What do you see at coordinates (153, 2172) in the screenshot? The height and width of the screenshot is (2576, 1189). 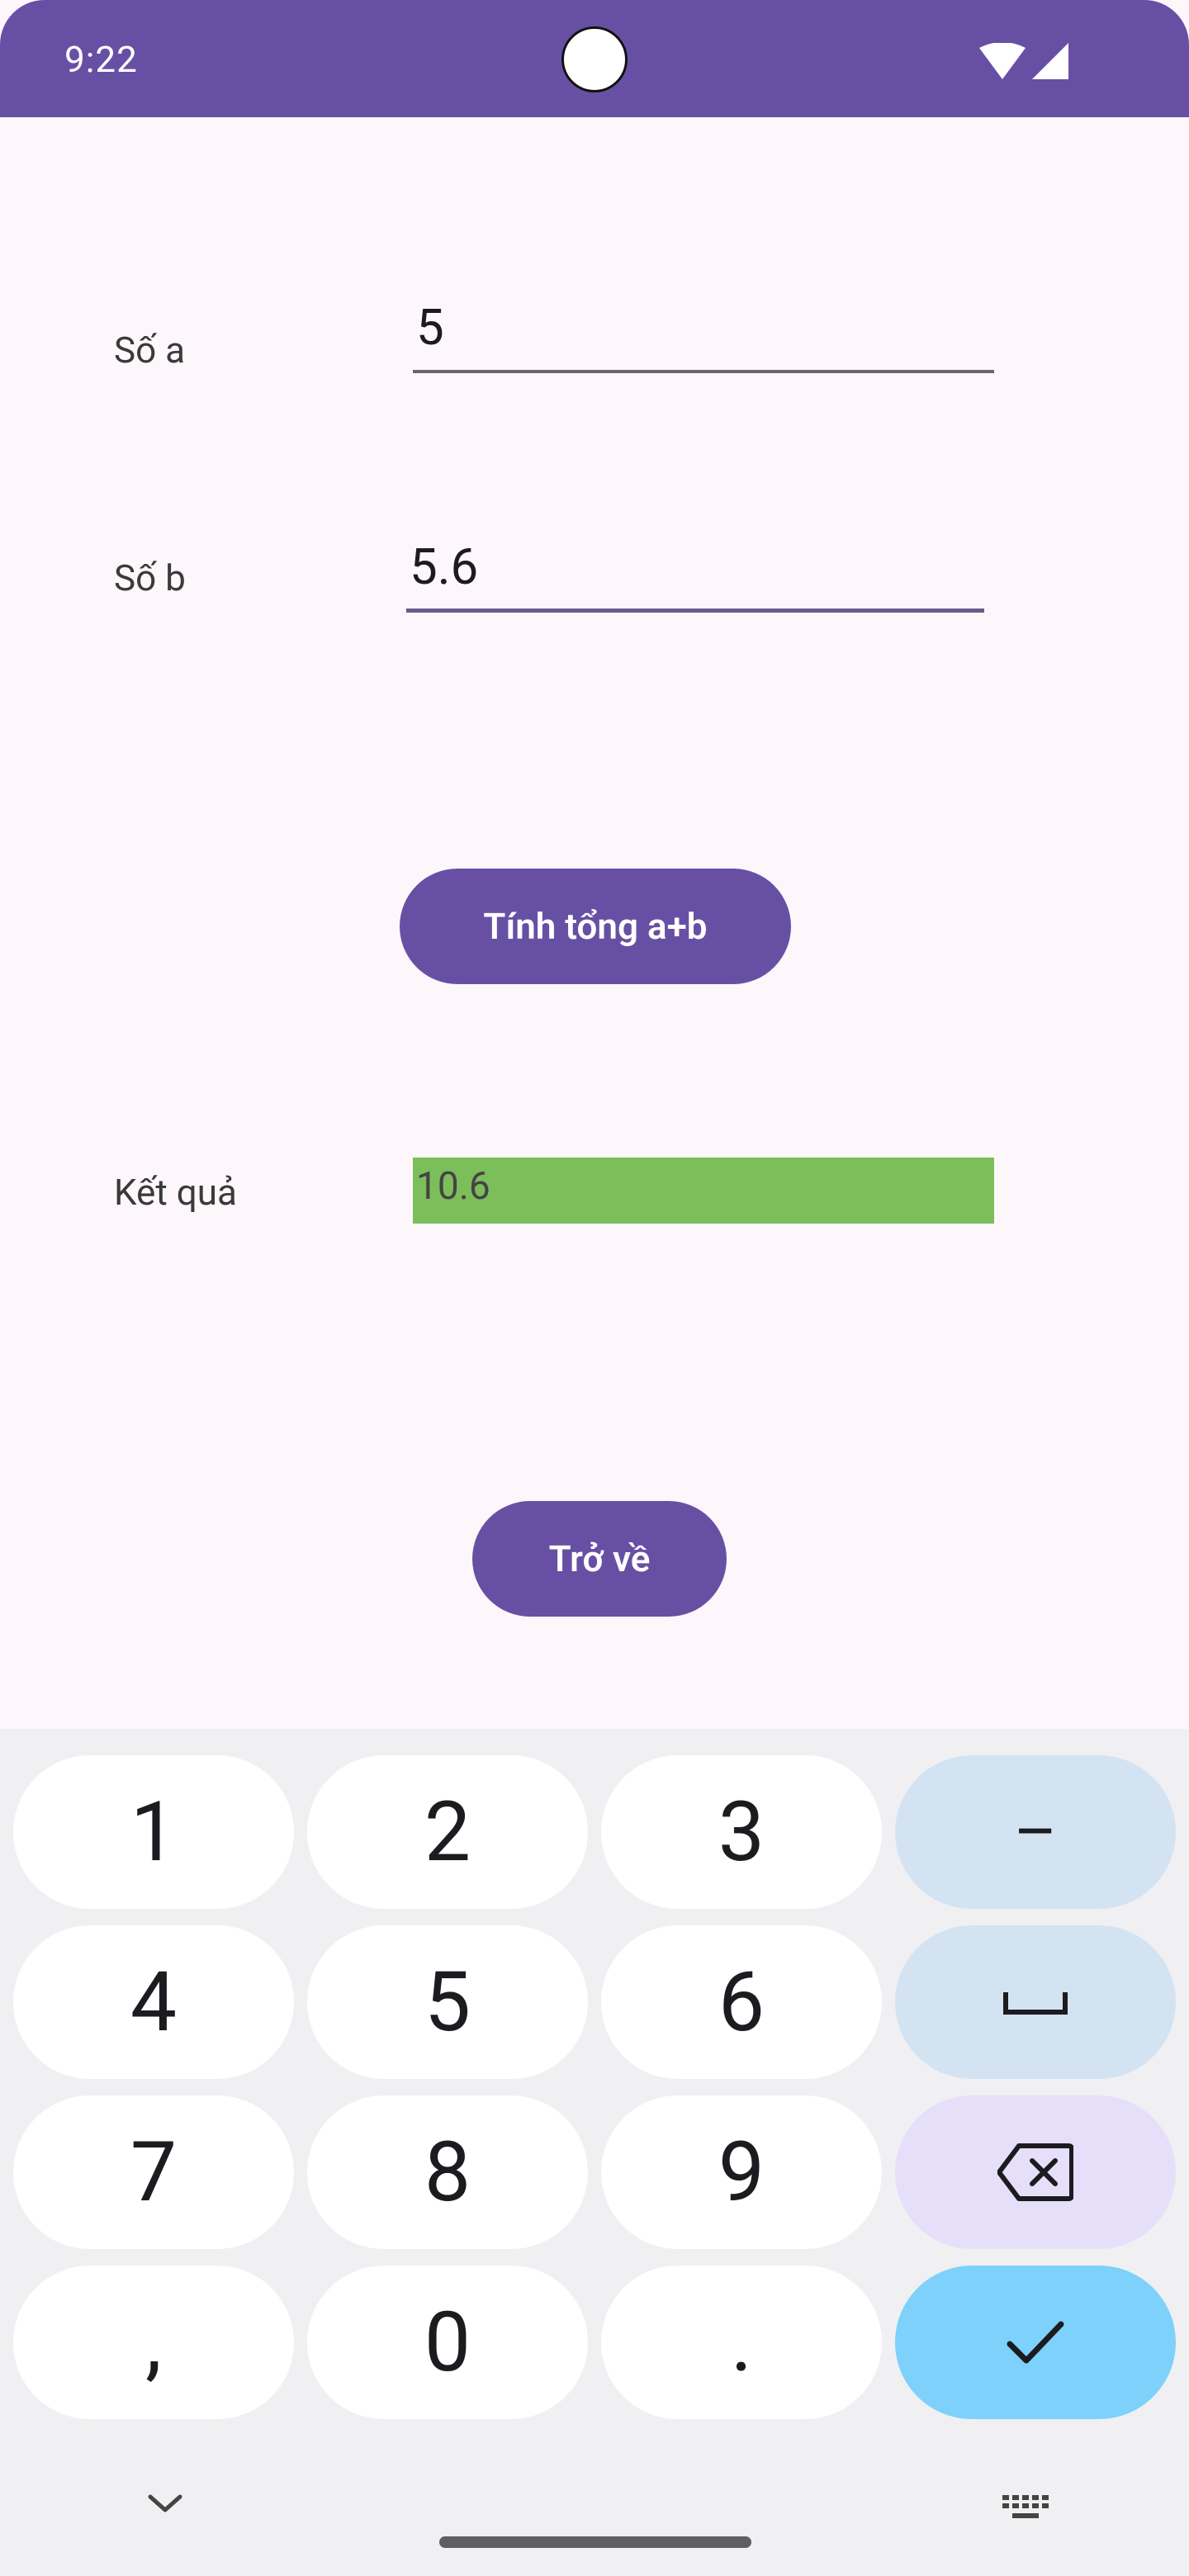 I see `key-7: 7` at bounding box center [153, 2172].